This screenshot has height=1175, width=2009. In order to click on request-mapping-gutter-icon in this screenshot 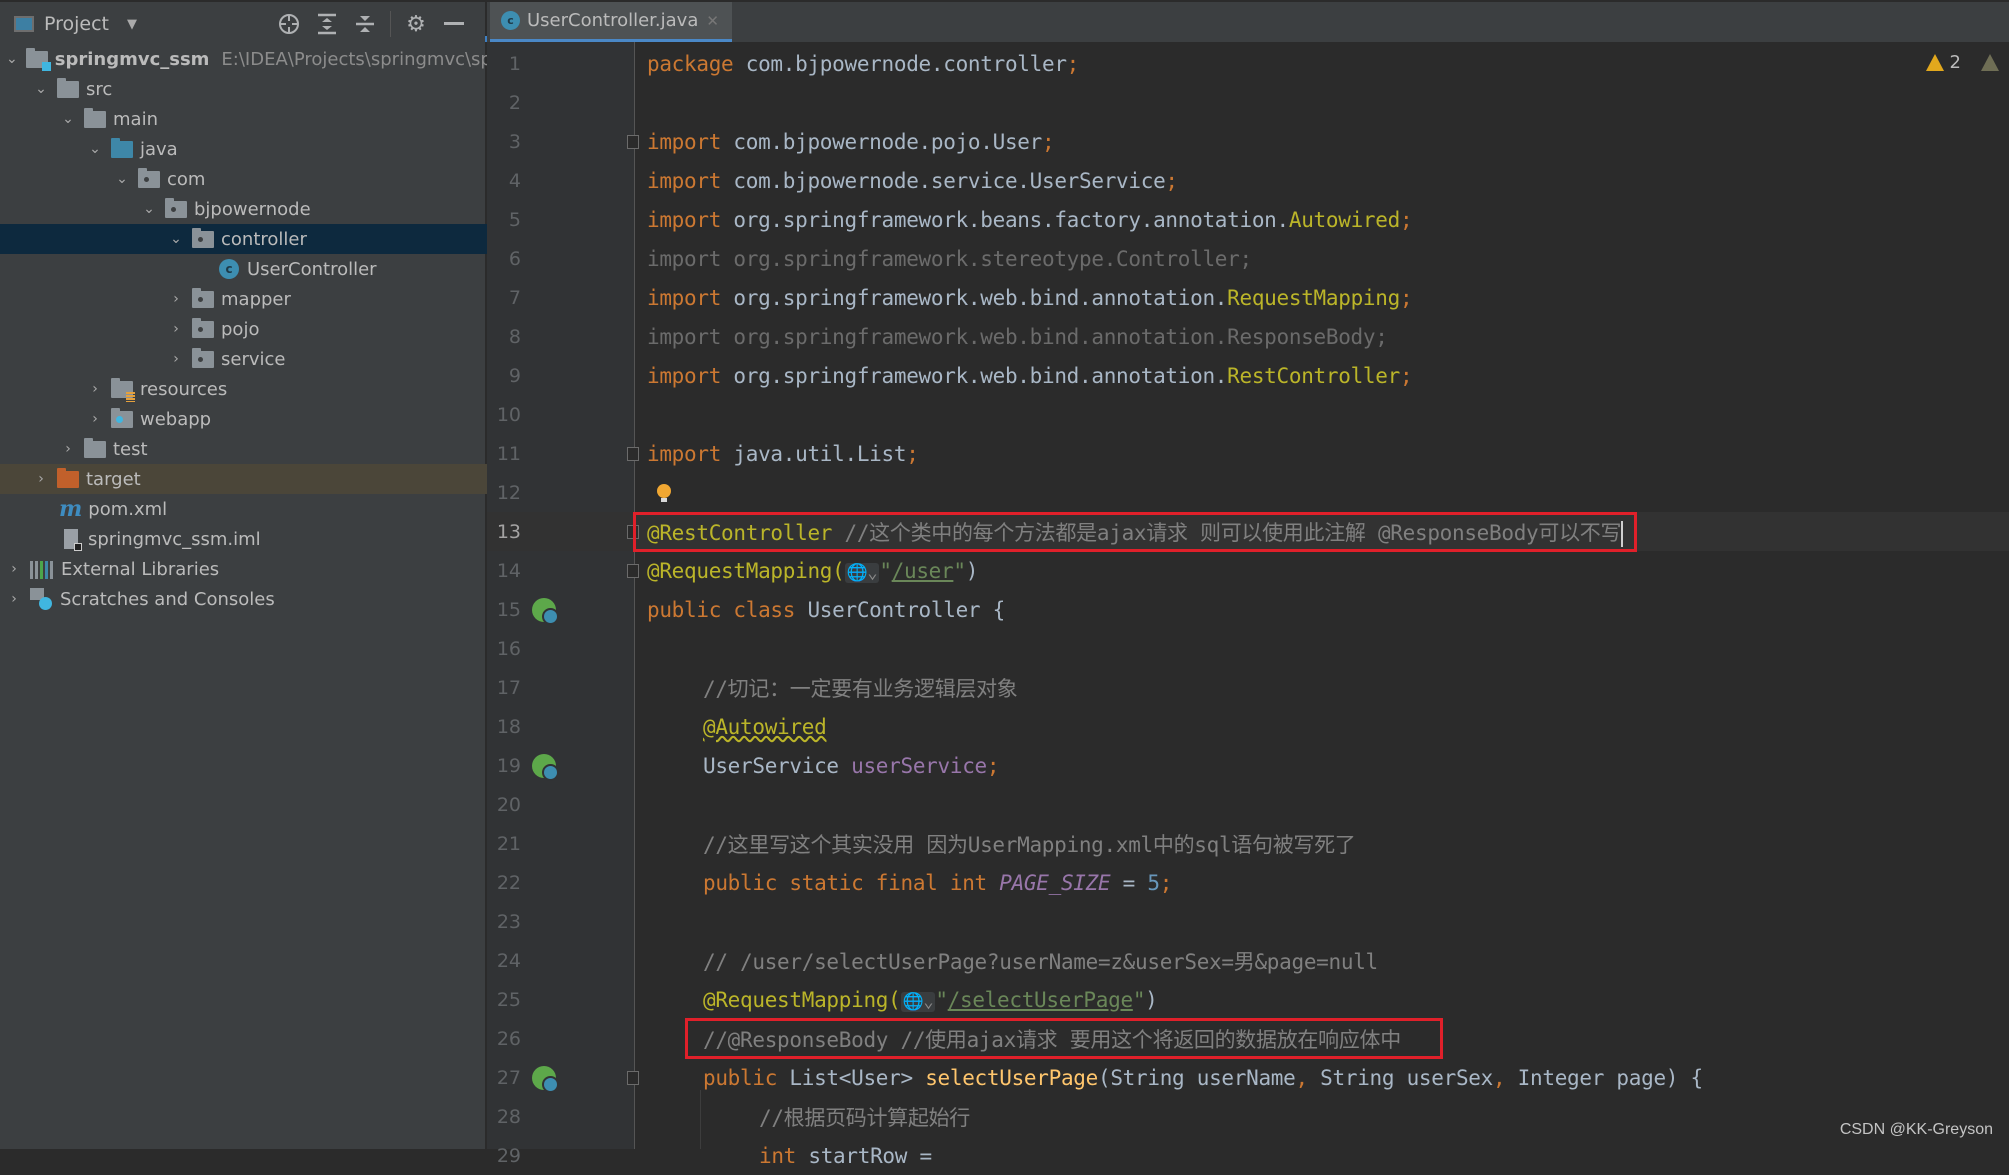, I will do `click(545, 1079)`.